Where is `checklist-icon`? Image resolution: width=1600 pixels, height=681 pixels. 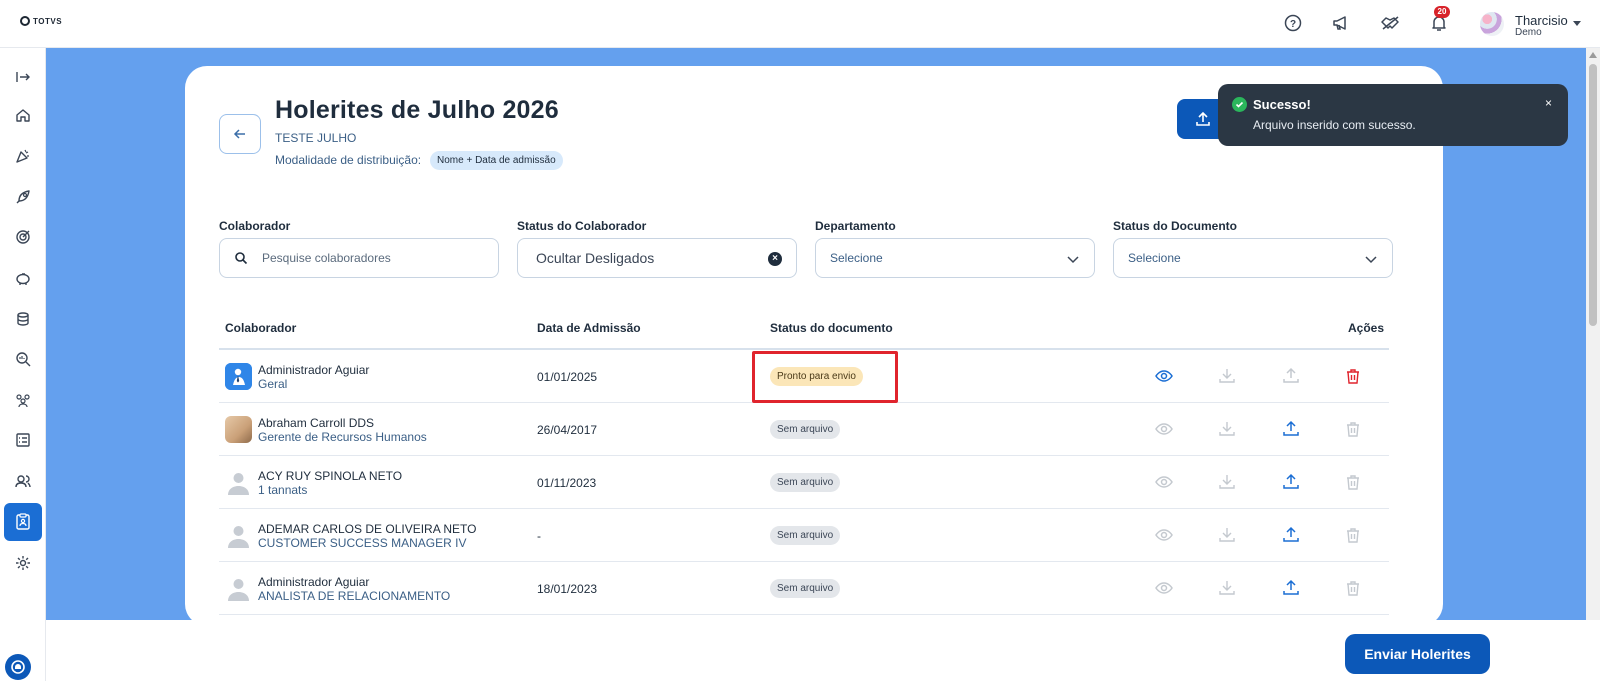 checklist-icon is located at coordinates (23, 440).